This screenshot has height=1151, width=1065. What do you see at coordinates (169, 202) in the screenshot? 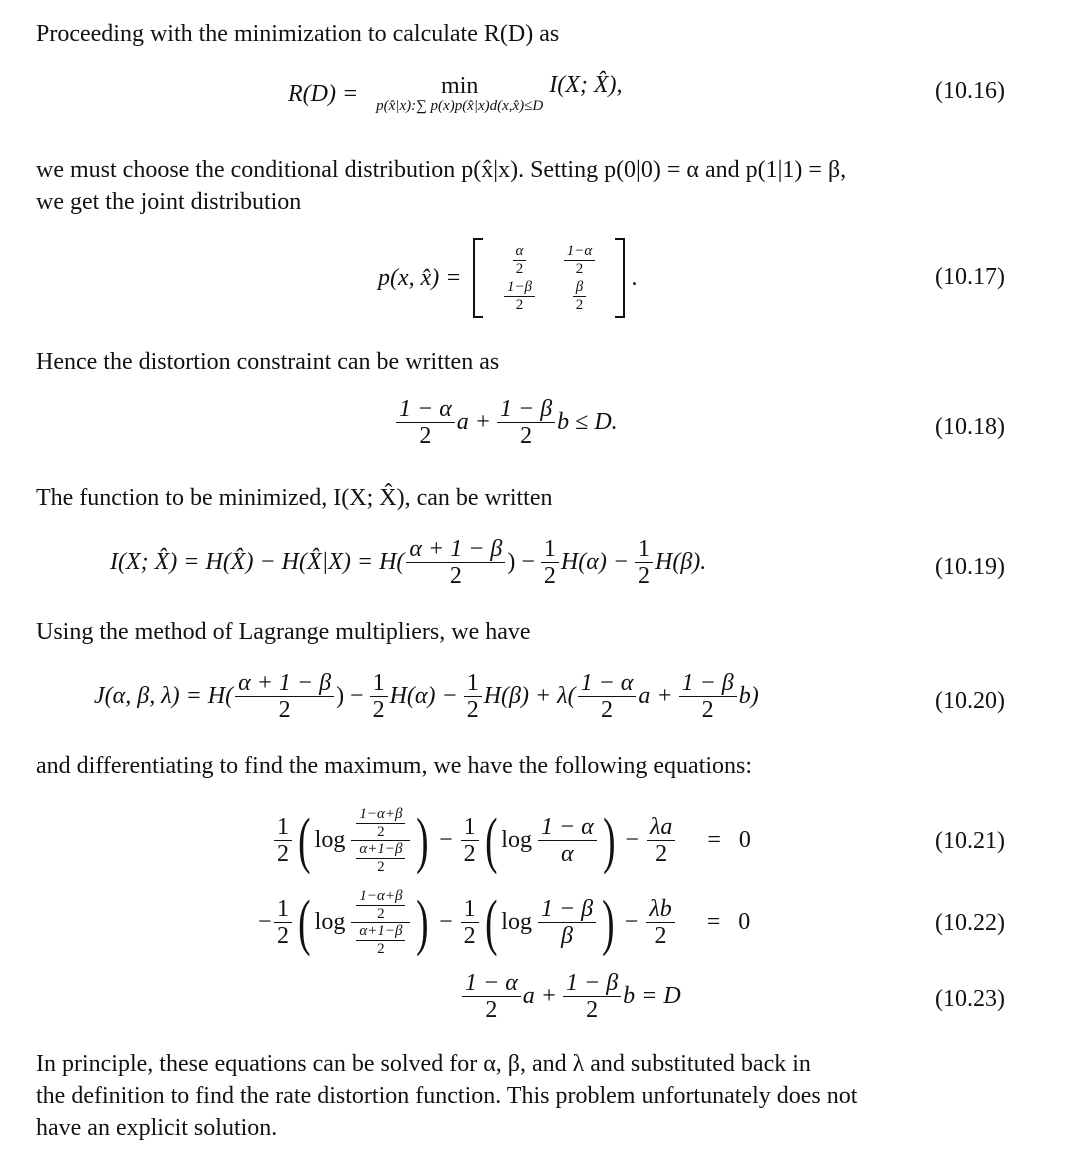
I see `paragraph-conditional-line2: we get the joint distribution` at bounding box center [169, 202].